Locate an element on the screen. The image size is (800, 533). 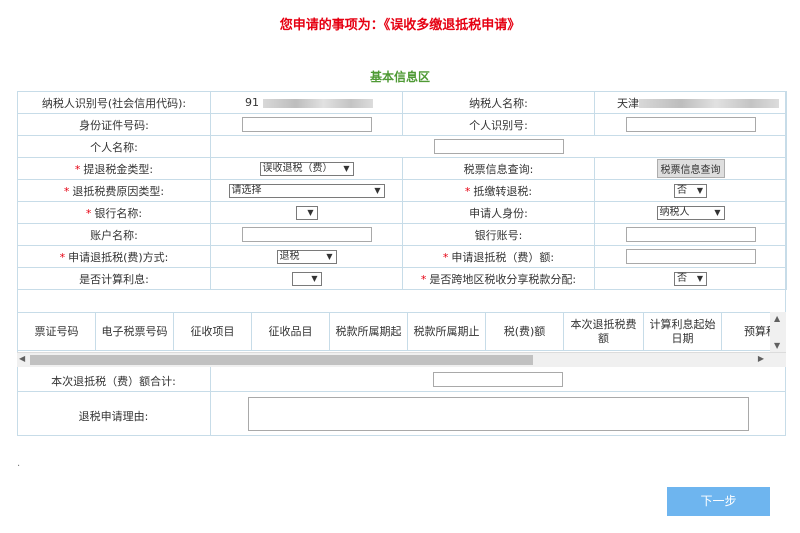
cross-region-value: 否 is located at coordinates (682, 278).